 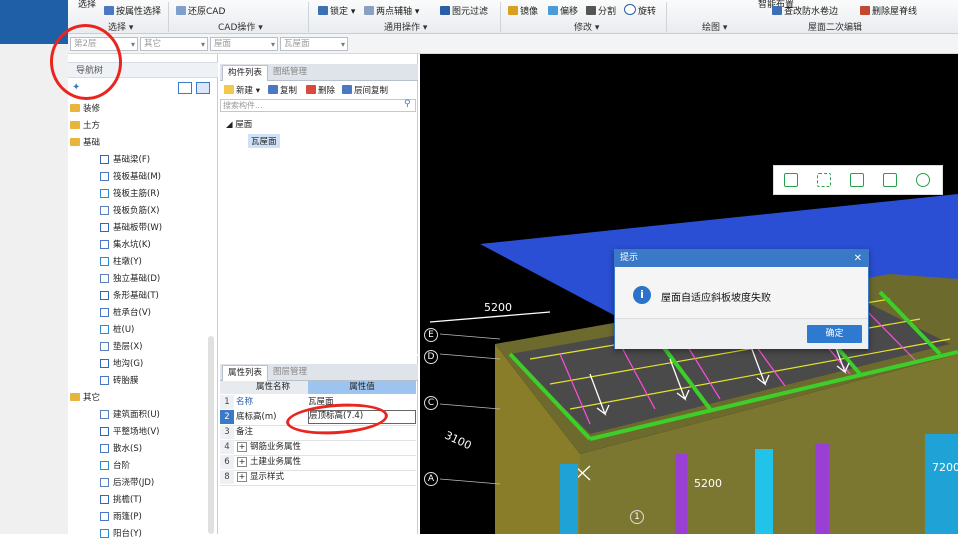 I want to click on nav-item: 条形基础(T), so click(x=129, y=296).